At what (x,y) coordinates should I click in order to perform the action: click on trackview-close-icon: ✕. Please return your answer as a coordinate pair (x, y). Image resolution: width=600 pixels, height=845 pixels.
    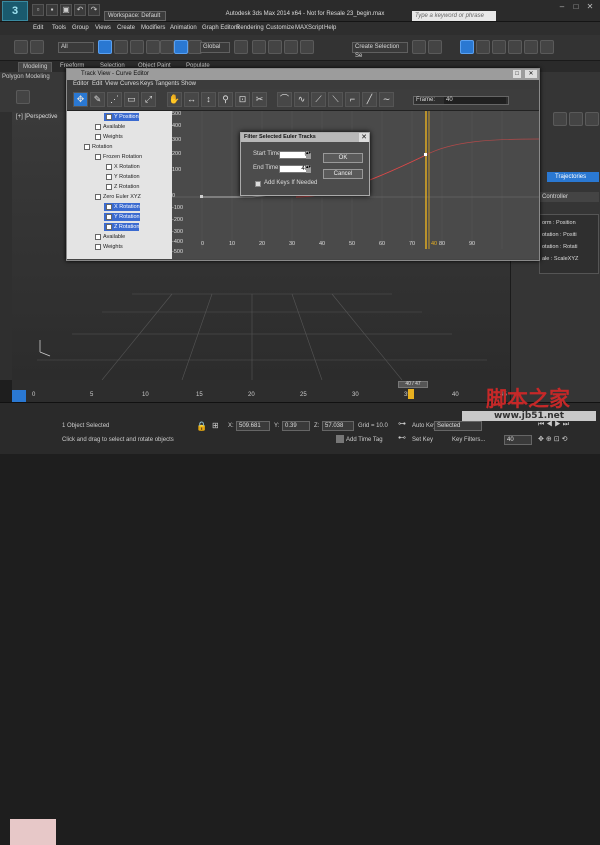
    Looking at the image, I should click on (531, 74).